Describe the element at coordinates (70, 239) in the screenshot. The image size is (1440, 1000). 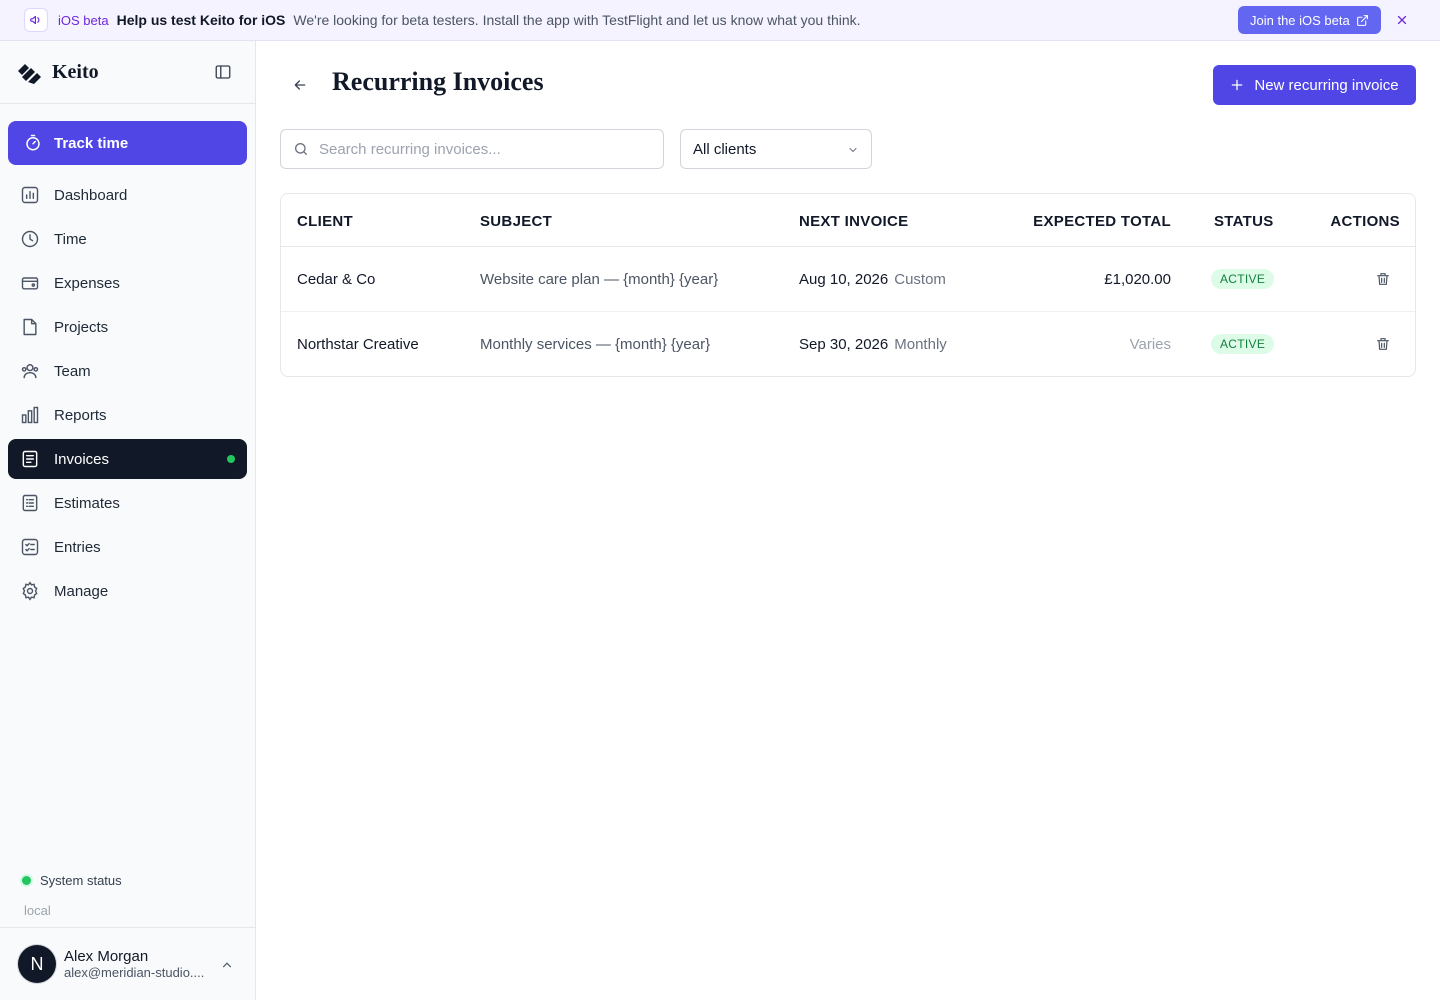
I see `sidebar-item-label: Time` at that location.